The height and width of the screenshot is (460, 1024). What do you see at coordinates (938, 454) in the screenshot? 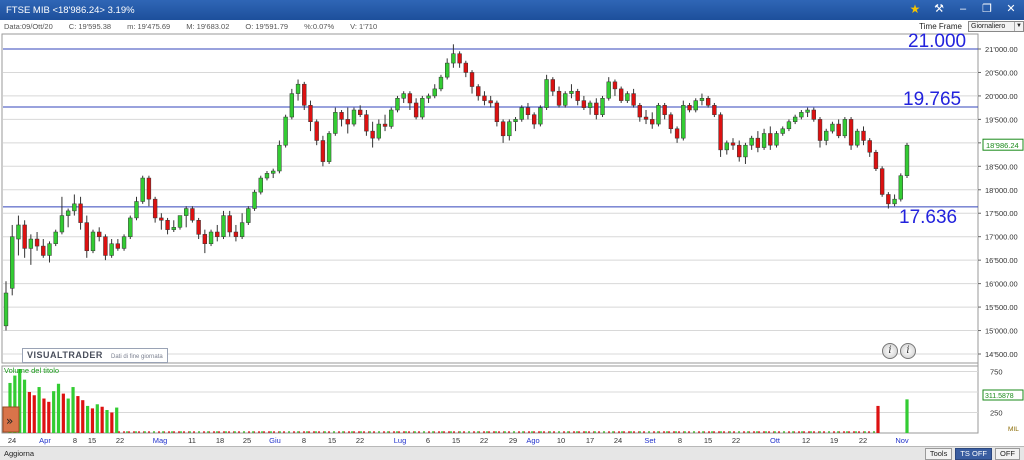
I see `tools-button: Tools` at bounding box center [938, 454].